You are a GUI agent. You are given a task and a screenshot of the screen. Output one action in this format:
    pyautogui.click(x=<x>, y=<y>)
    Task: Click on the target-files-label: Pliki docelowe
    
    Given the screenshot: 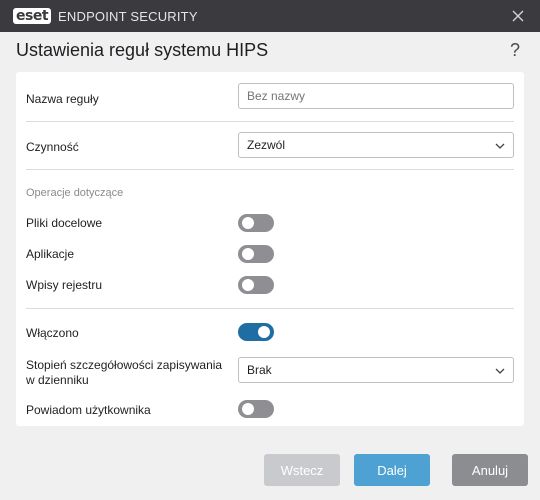 What is the action you would take?
    pyautogui.click(x=64, y=223)
    